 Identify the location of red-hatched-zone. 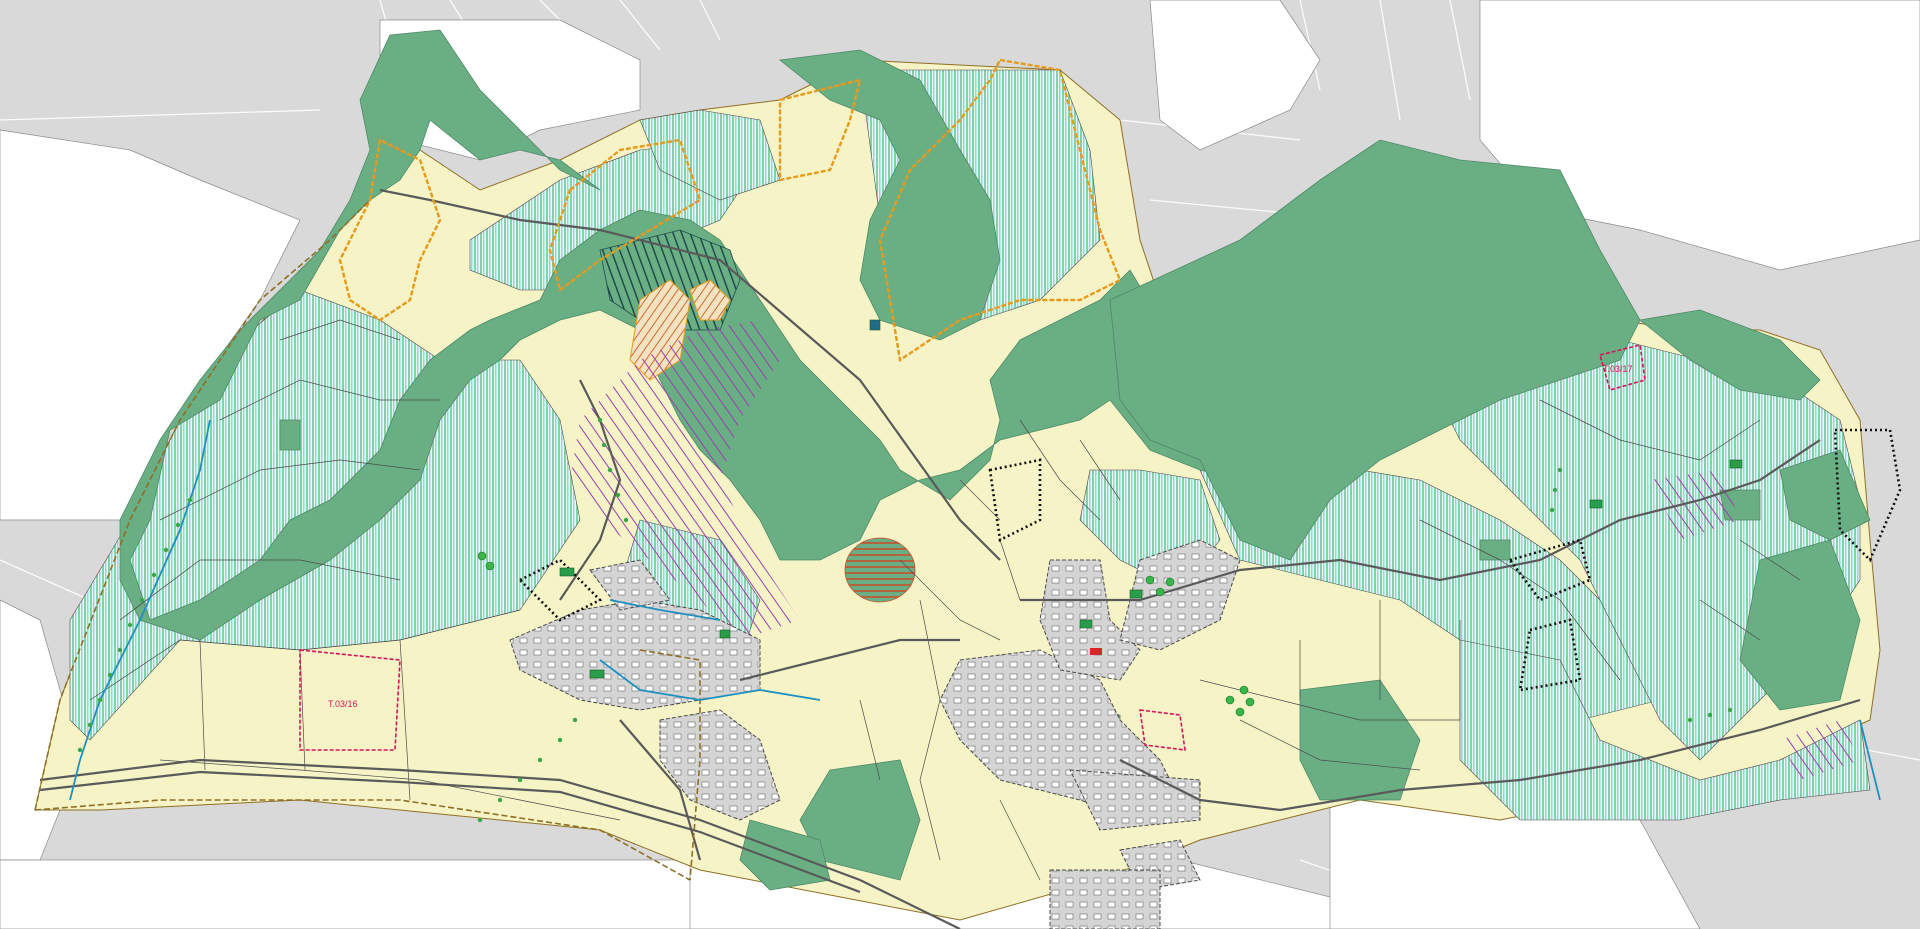
(880, 570).